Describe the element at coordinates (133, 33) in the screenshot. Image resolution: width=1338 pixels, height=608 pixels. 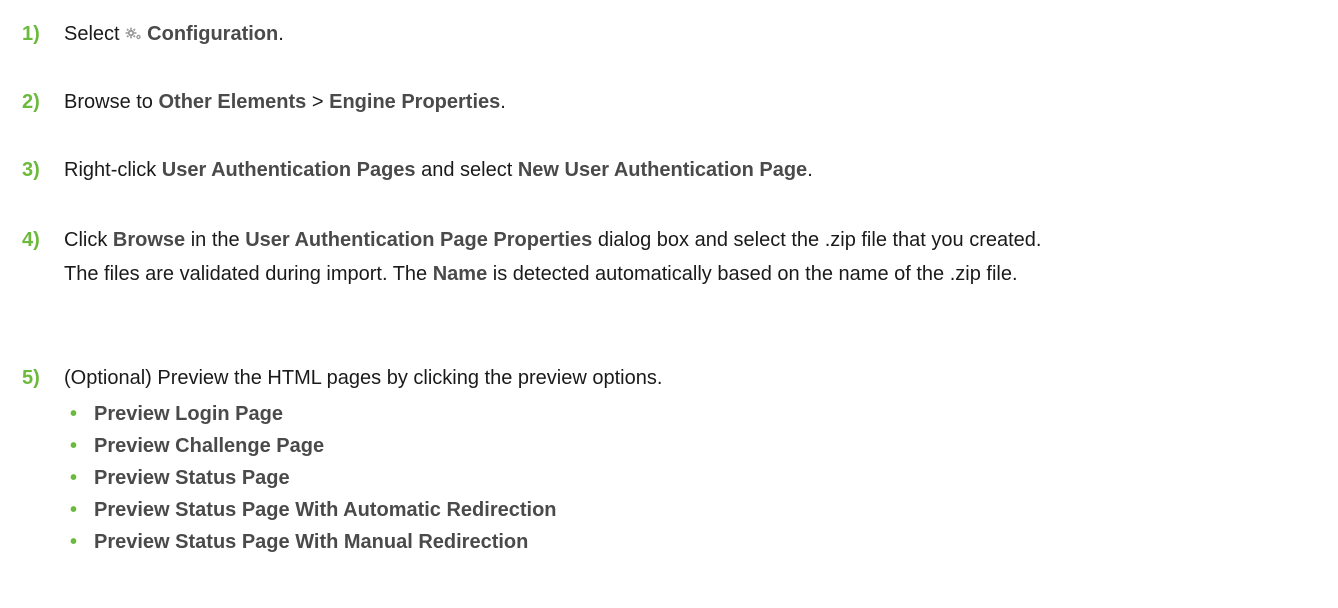
I see `gear-icon` at that location.